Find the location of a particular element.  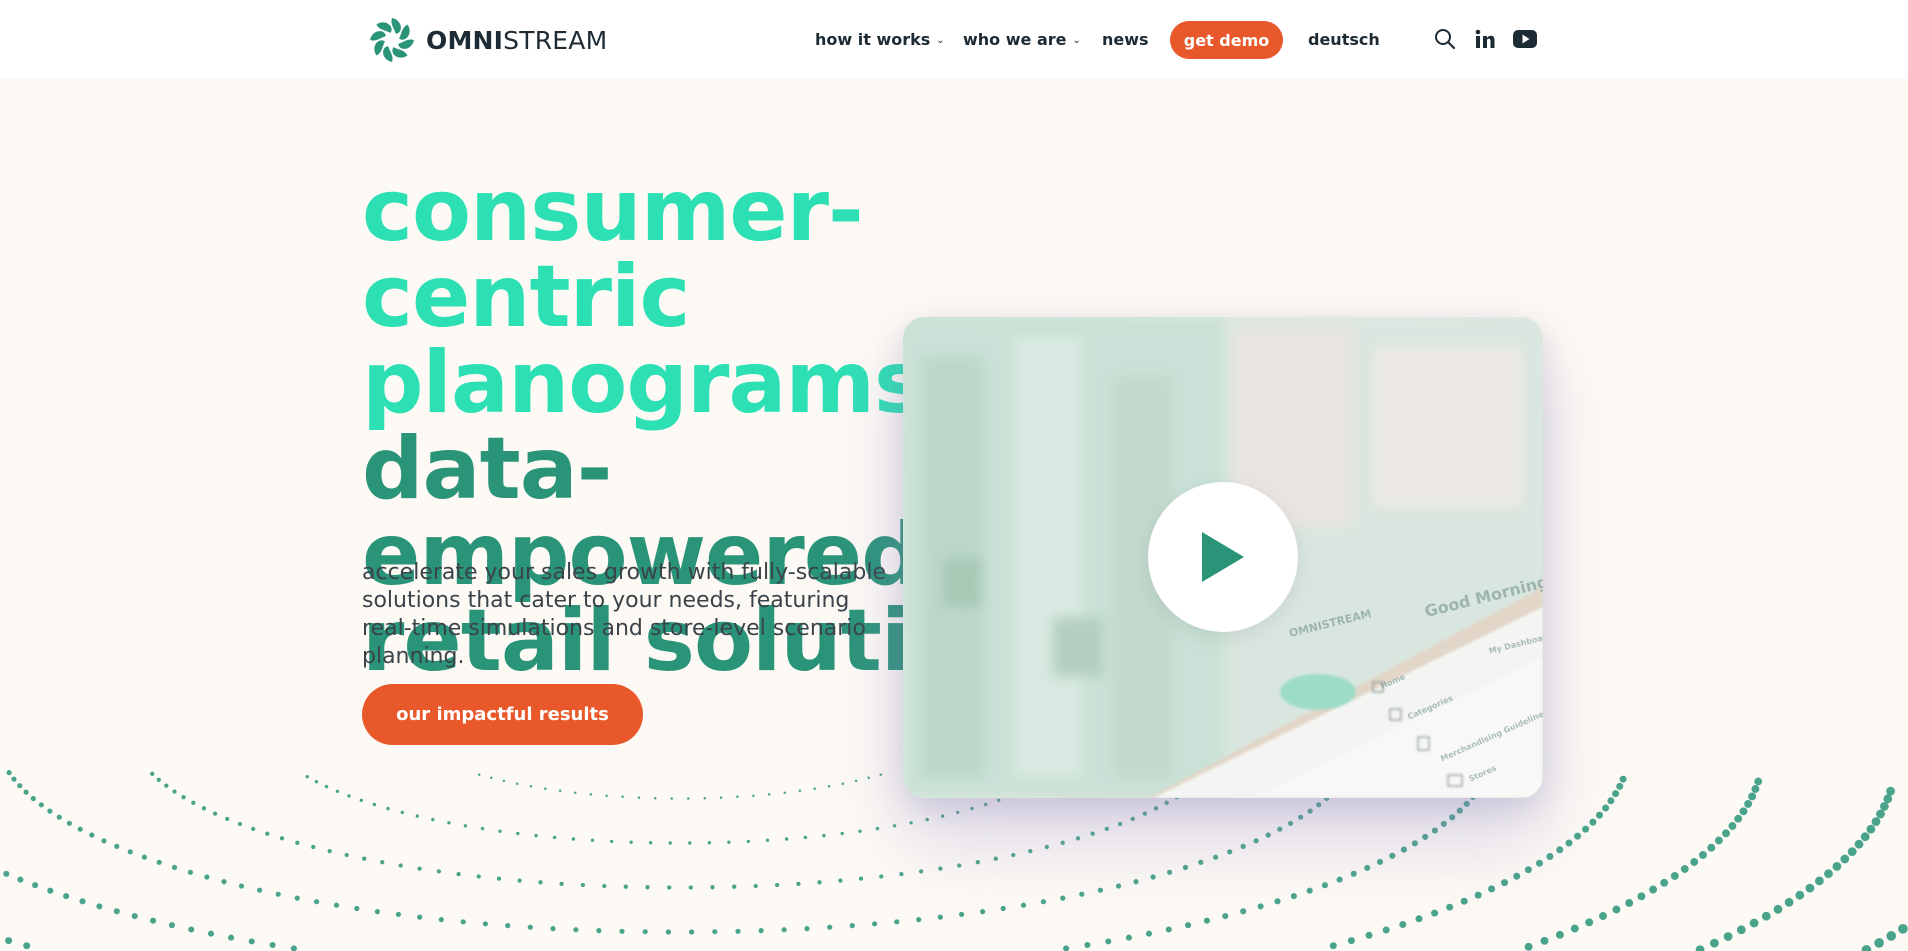

hero-title-accent: consumer-centric planograms is located at coordinates (643, 297).